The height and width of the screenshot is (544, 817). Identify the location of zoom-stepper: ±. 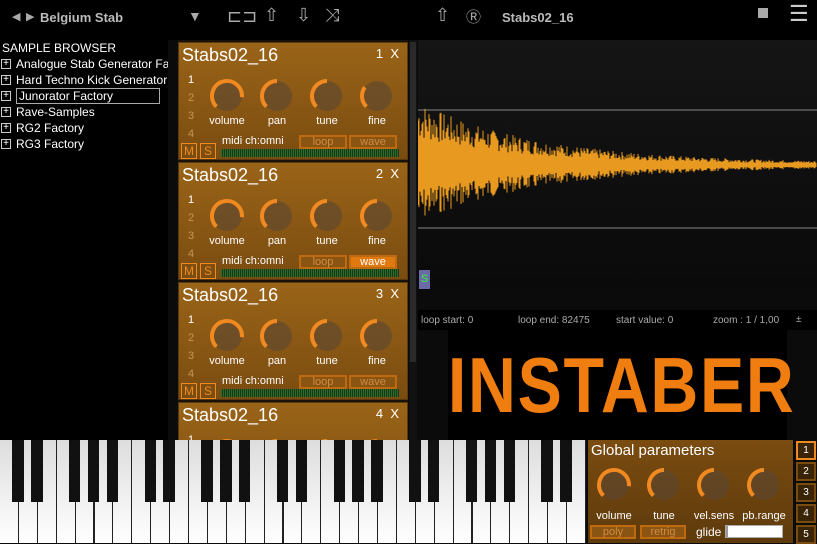
(799, 319).